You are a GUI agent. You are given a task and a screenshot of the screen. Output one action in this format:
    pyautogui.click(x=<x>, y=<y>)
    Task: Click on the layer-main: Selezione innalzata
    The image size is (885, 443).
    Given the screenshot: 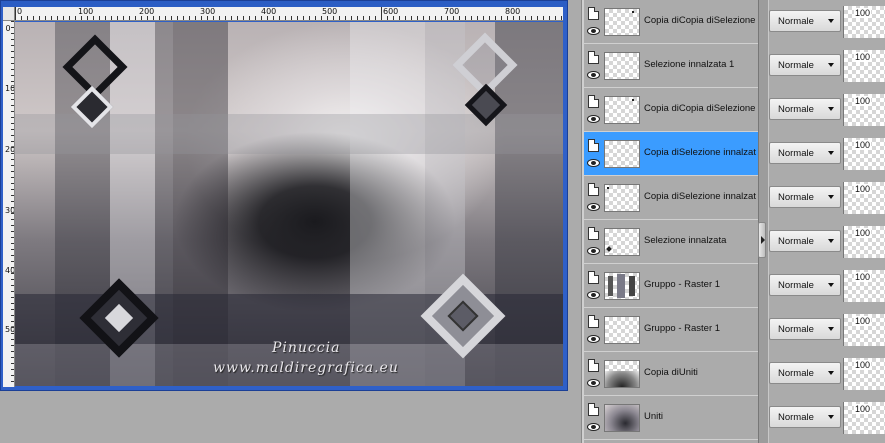 What is the action you would take?
    pyautogui.click(x=671, y=242)
    